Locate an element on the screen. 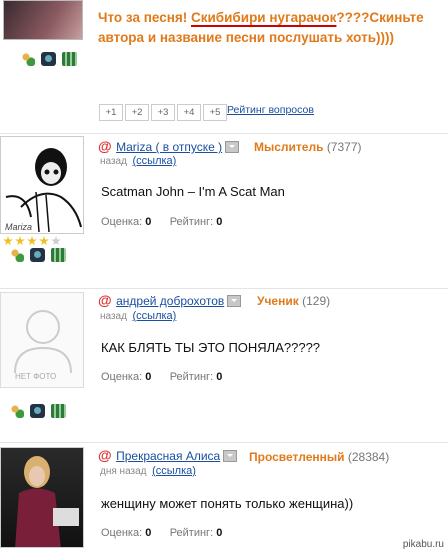  answer-time: дня назад is located at coordinates (123, 471).